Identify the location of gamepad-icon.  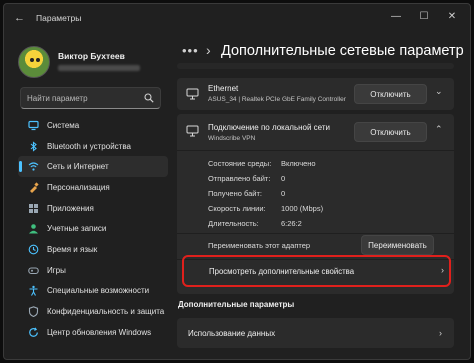
(33, 270).